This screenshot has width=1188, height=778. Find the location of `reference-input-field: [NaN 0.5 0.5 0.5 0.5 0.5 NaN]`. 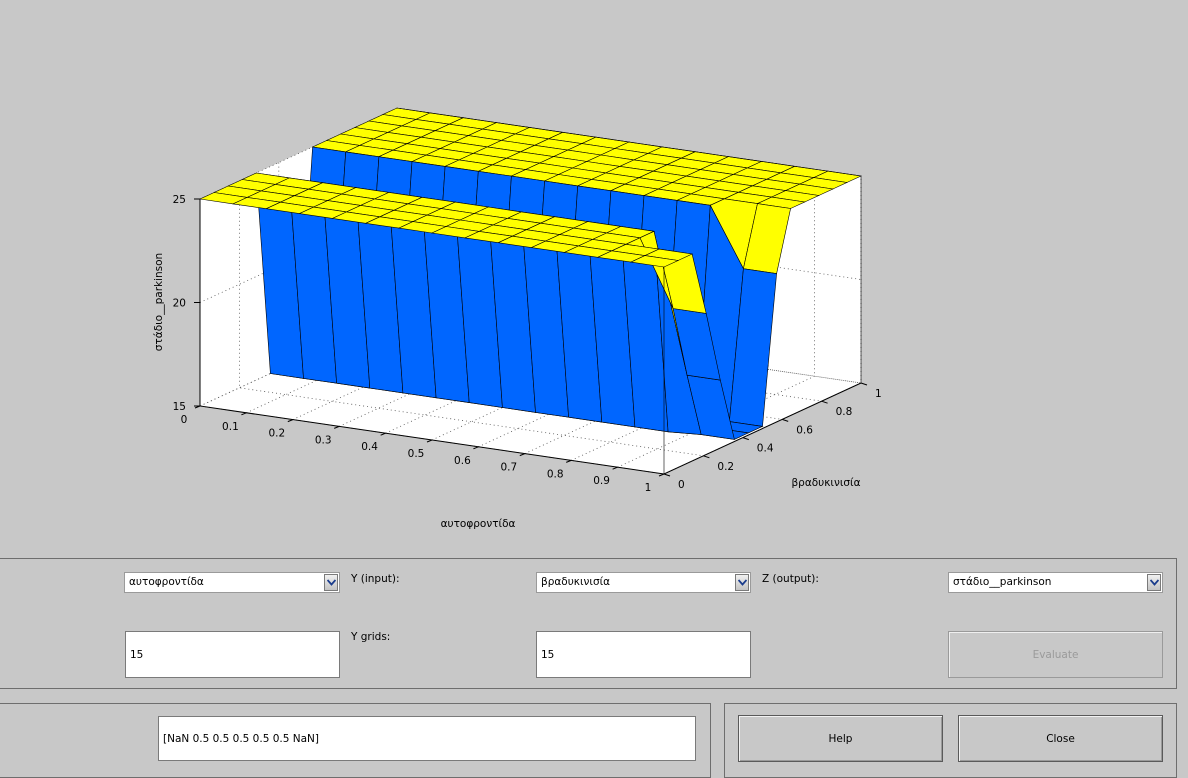

reference-input-field: [NaN 0.5 0.5 0.5 0.5 0.5 NaN] is located at coordinates (427, 738).